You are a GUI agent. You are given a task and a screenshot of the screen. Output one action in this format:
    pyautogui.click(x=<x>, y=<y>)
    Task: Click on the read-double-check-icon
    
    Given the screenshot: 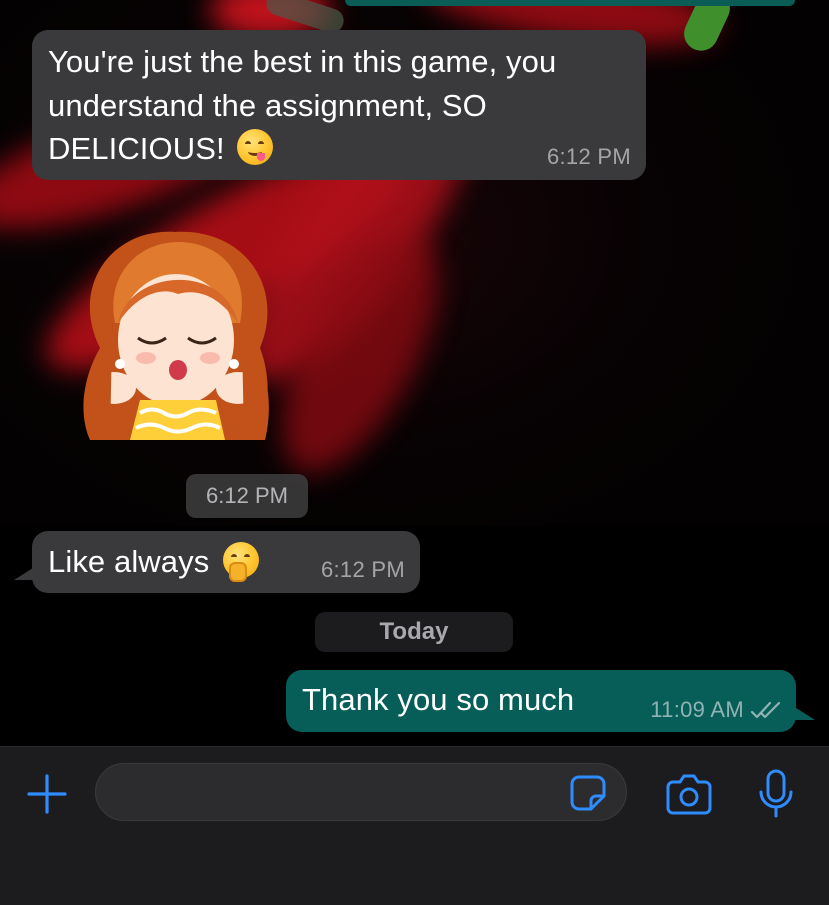 What is the action you would take?
    pyautogui.click(x=765, y=710)
    